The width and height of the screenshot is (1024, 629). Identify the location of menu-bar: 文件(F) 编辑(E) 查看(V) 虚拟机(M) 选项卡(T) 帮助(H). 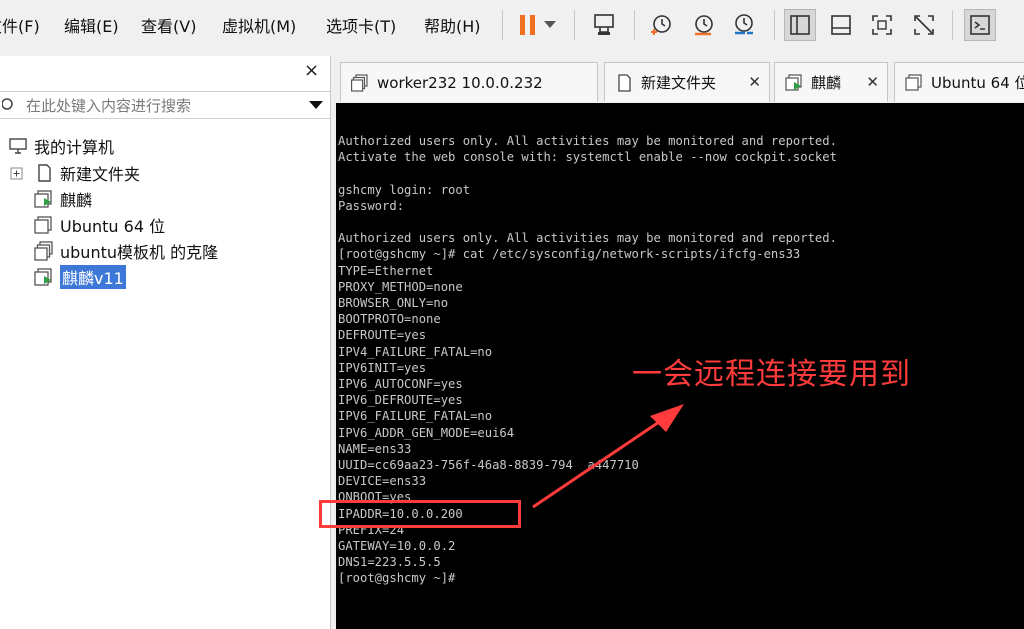
(512, 26).